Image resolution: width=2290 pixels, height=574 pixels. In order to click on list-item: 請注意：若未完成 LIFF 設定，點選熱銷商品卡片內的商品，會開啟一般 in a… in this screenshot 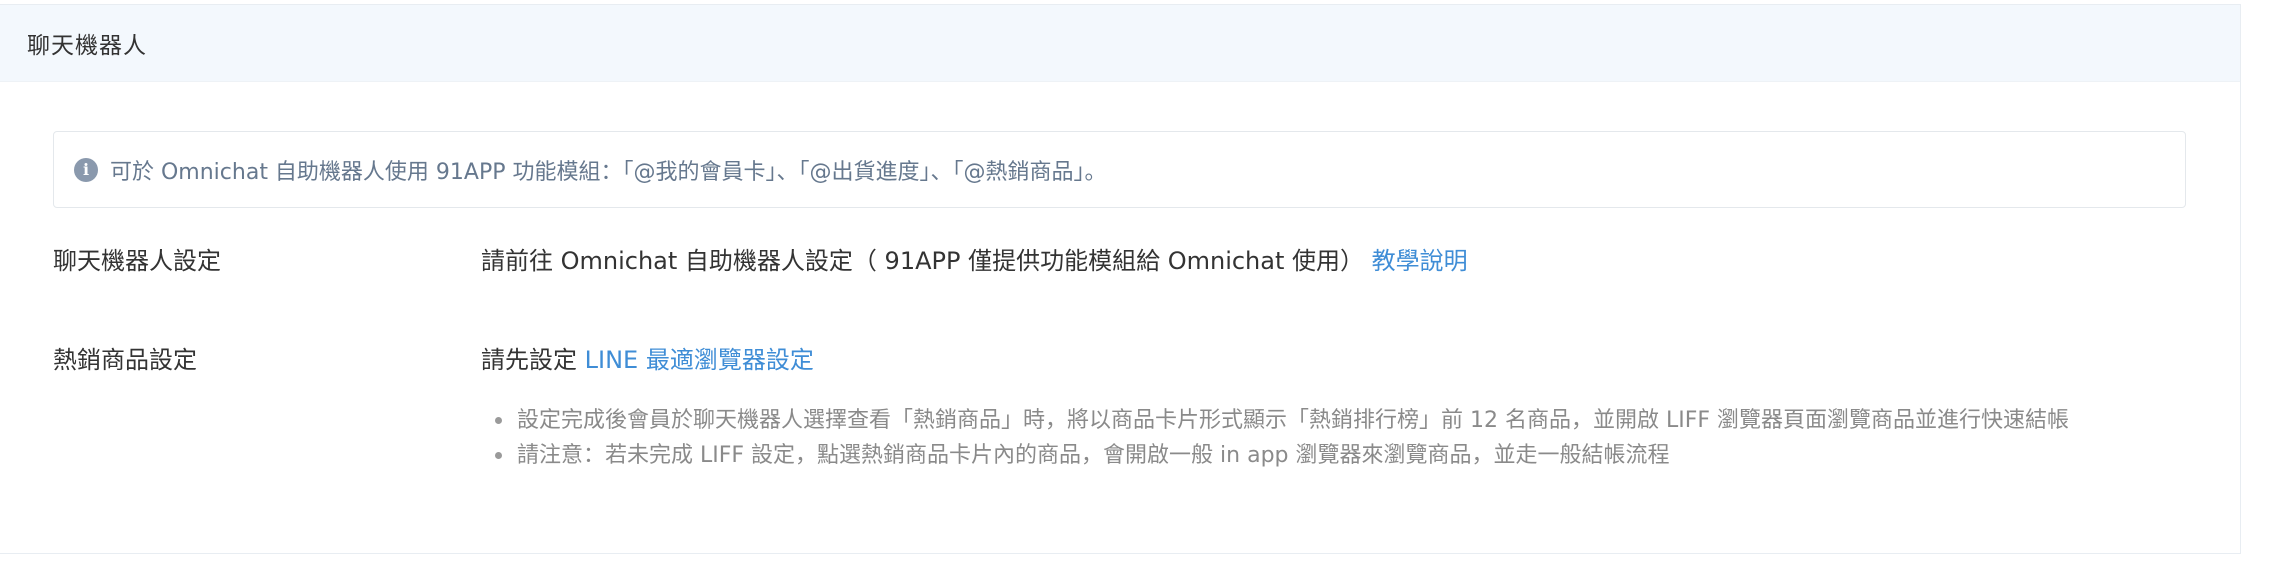, I will do `click(1281, 455)`.